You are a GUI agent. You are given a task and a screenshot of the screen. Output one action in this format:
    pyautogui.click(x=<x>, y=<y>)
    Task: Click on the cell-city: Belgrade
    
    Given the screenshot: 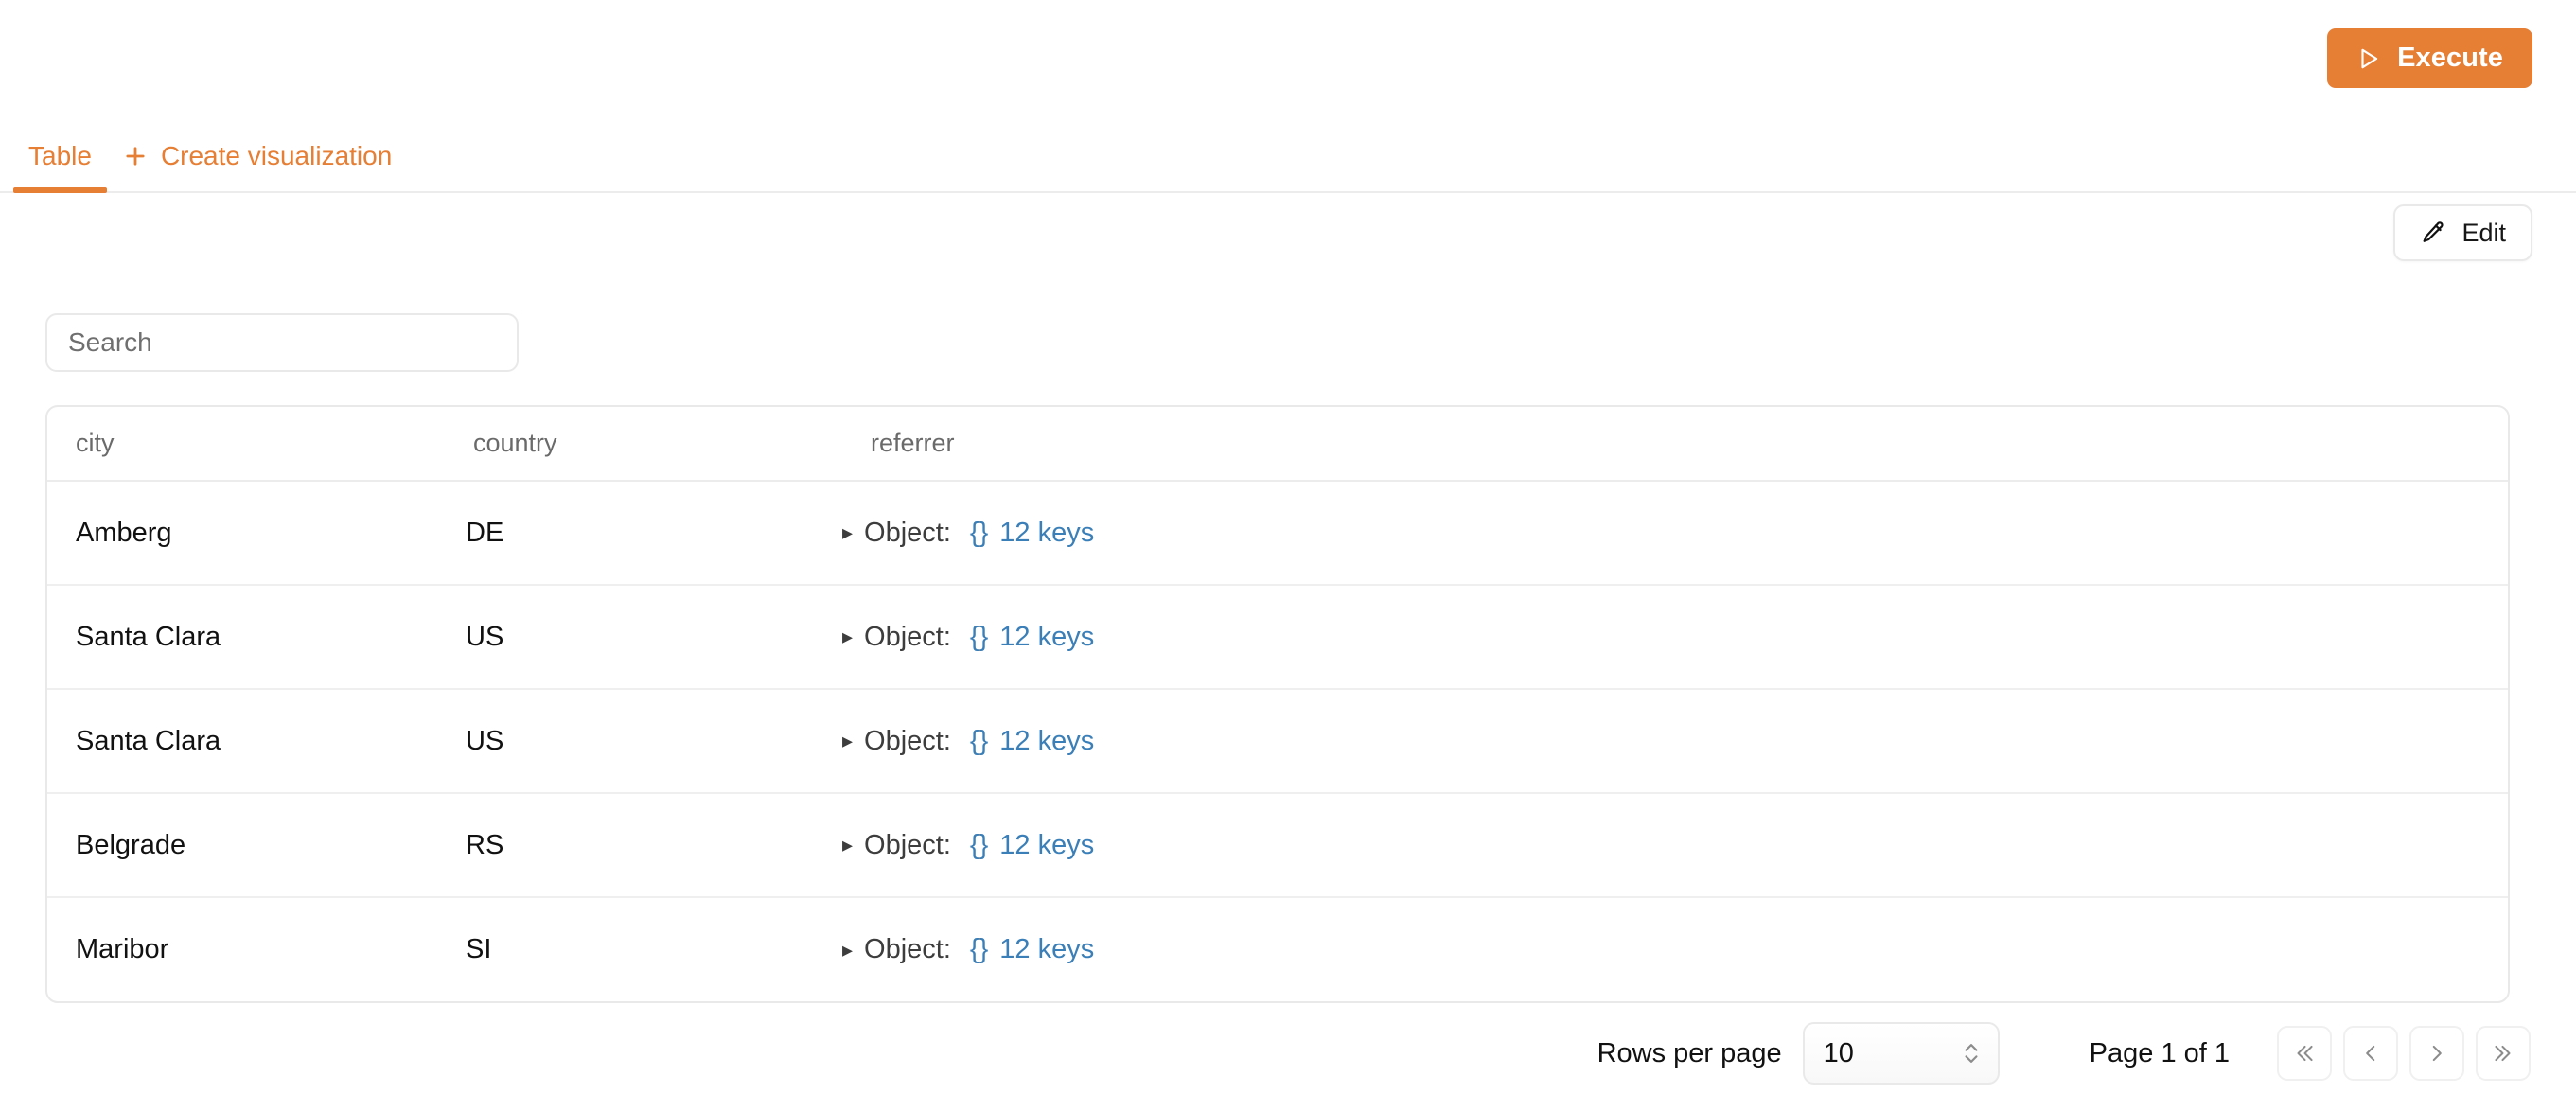 What is the action you would take?
    pyautogui.click(x=246, y=846)
    